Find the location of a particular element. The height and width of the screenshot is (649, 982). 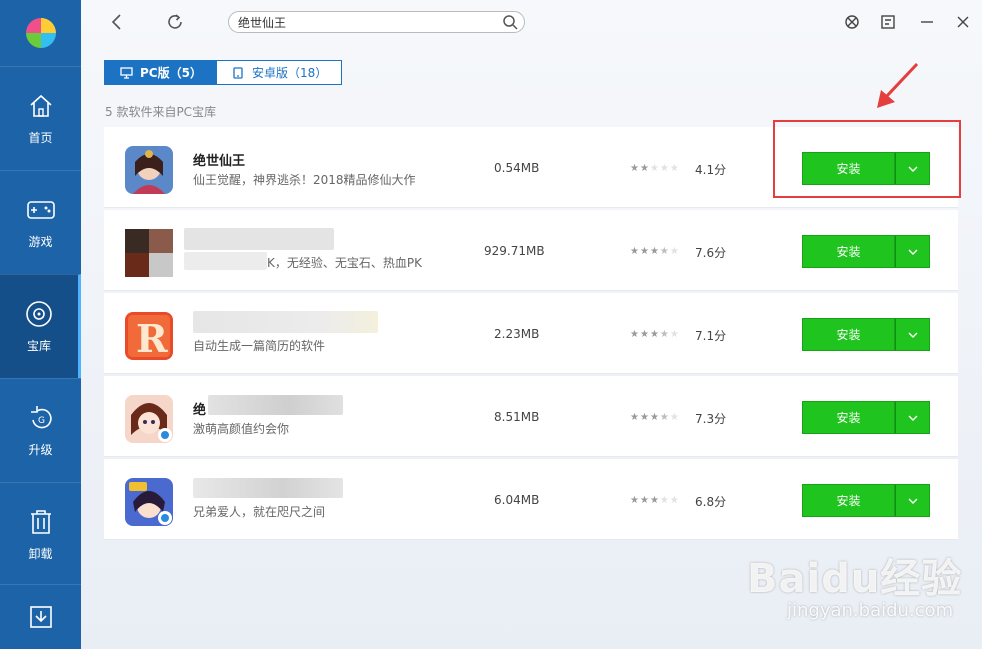

tab-android: 安卓版（18） is located at coordinates (279, 72).